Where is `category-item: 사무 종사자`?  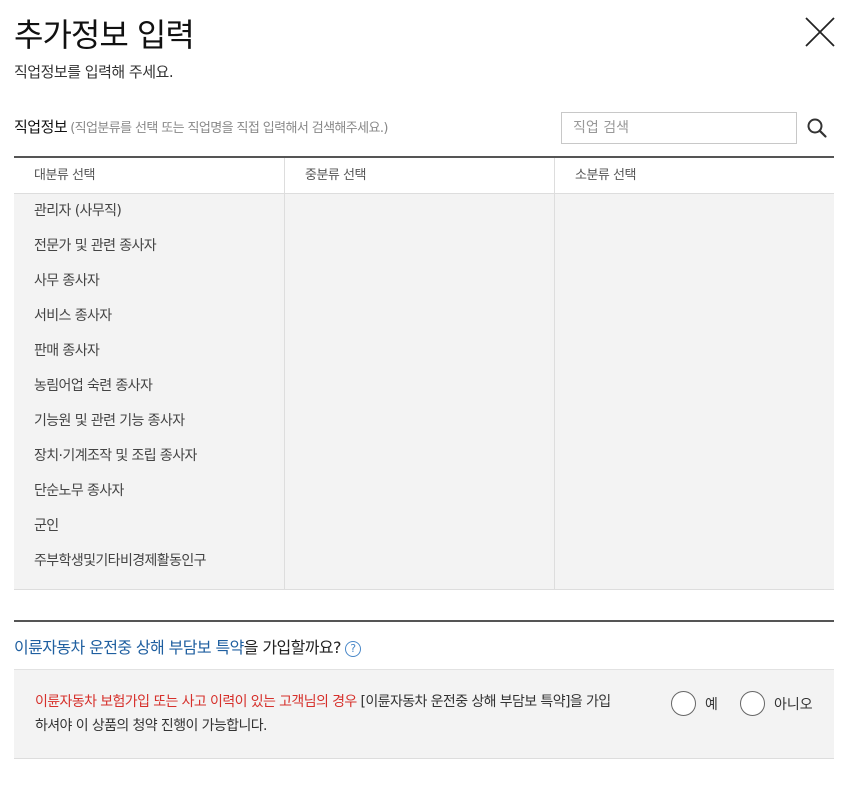 category-item: 사무 종사자 is located at coordinates (149, 287).